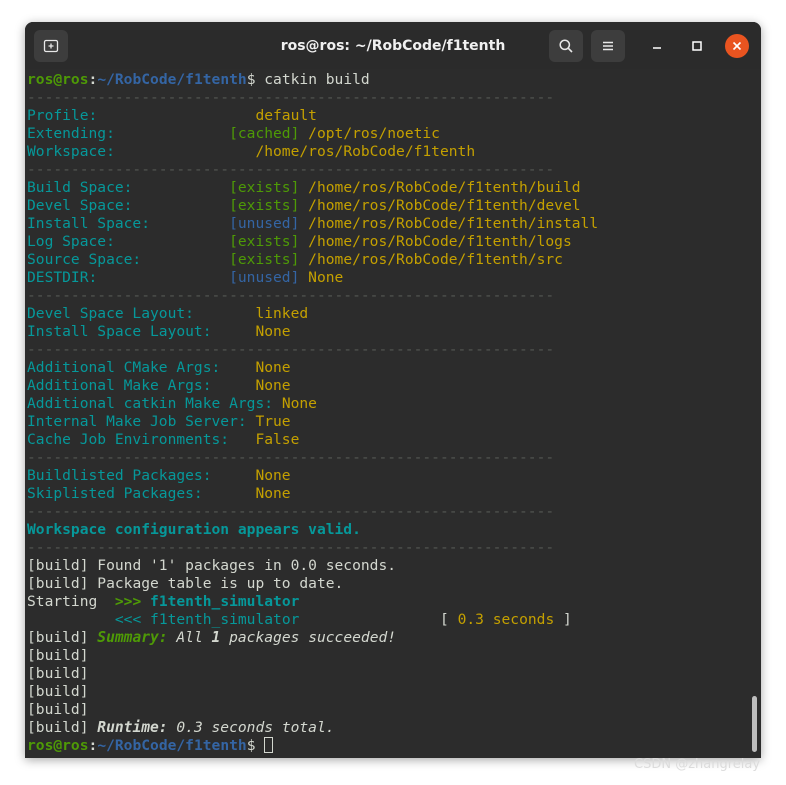 The height and width of the screenshot is (785, 786). Describe the element at coordinates (163, 439) in the screenshot. I see `config-row: Cache Job Environments: False` at that location.